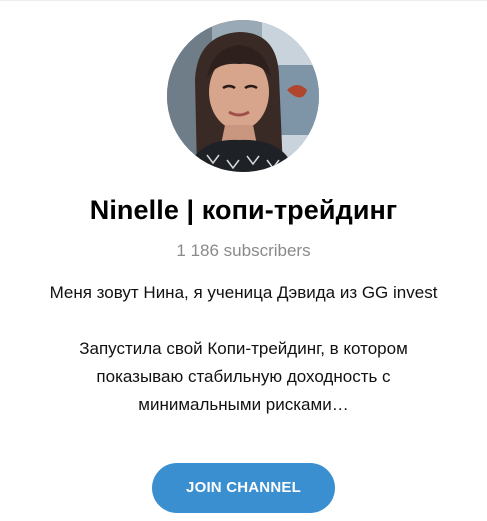 This screenshot has width=487, height=521. I want to click on description-line: показываю стабильную доходность с, so click(243, 376).